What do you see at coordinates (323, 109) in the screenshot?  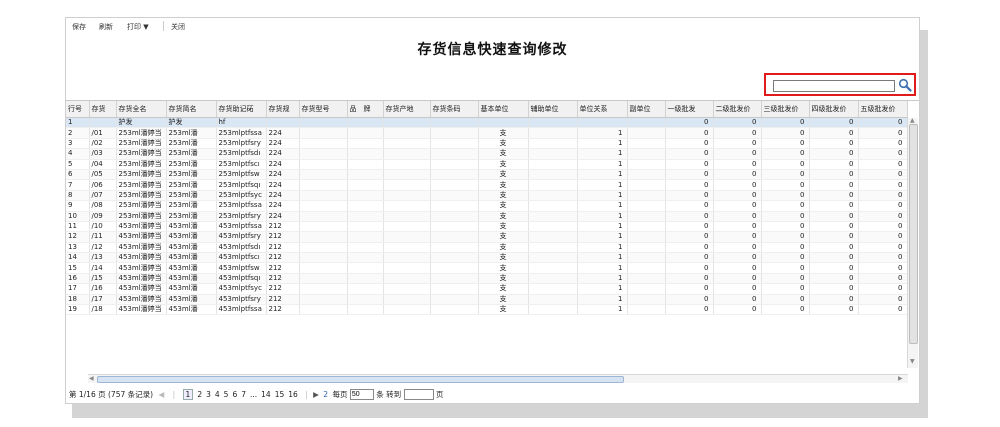 I see `column-header: 存货型号` at bounding box center [323, 109].